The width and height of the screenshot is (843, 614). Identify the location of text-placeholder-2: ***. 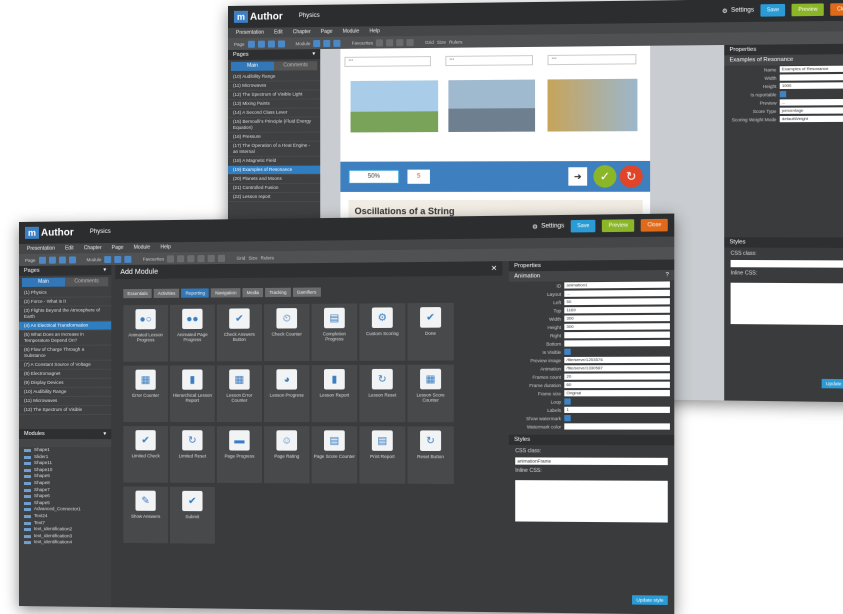
(489, 61).